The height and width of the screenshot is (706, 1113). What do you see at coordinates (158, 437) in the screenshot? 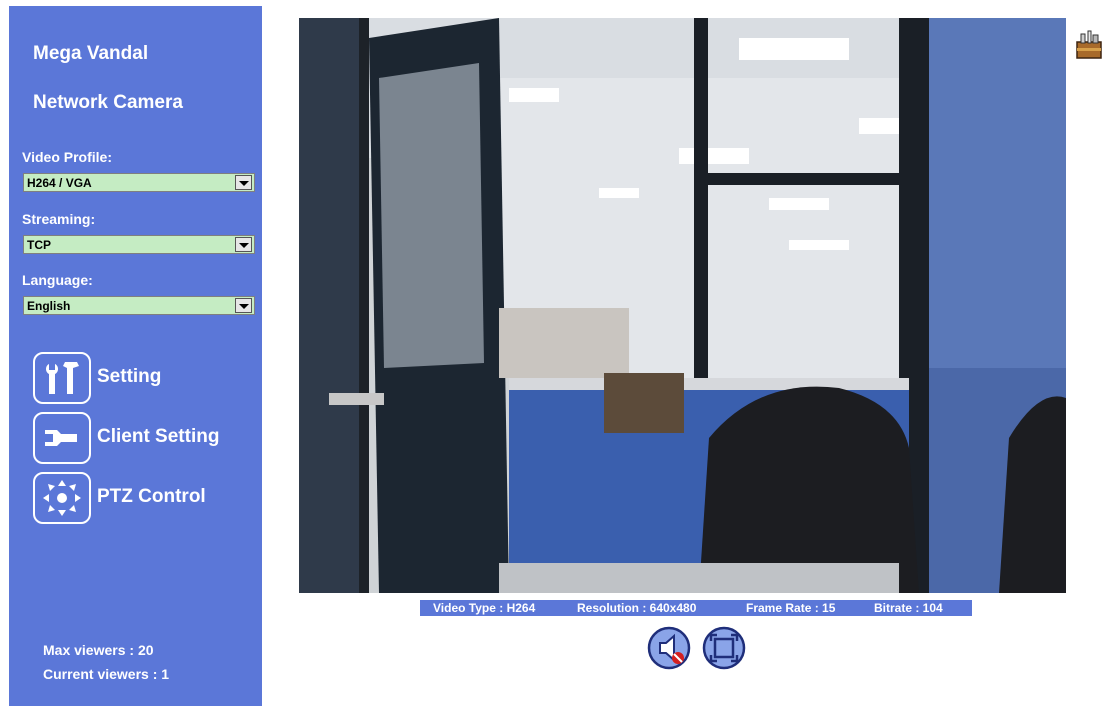
I see `menu-client-setting-label: Client Setting` at bounding box center [158, 437].